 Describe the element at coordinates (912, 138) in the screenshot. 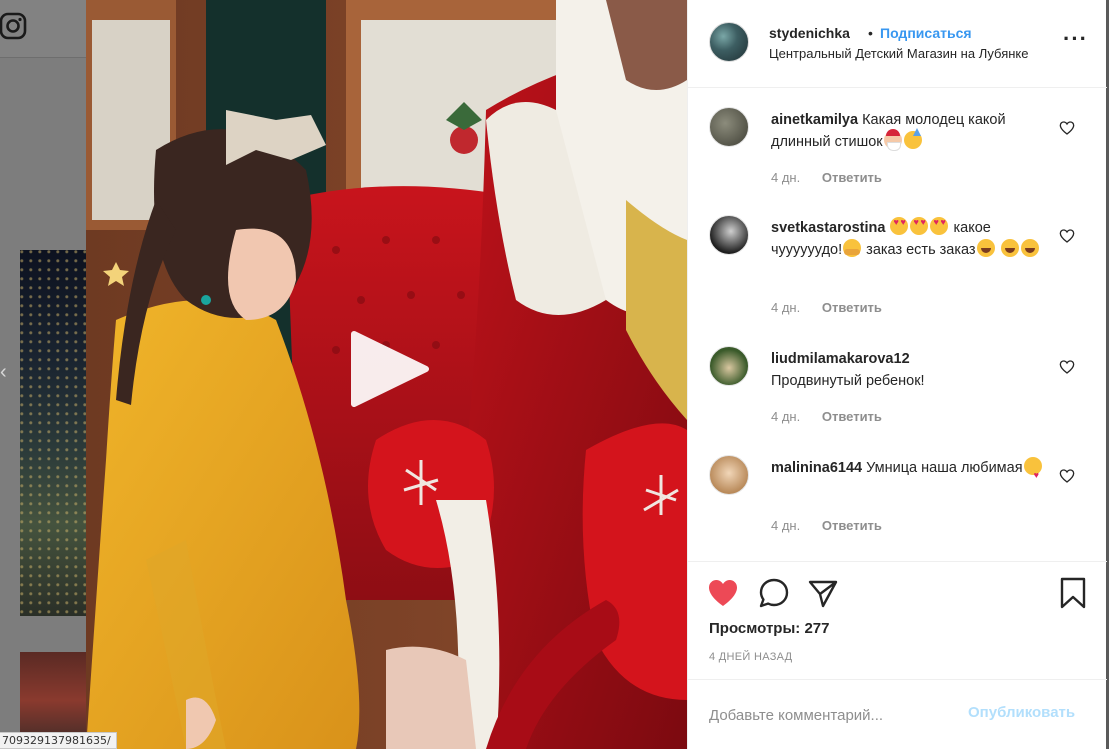

I see `party-face-emoji-icon` at that location.